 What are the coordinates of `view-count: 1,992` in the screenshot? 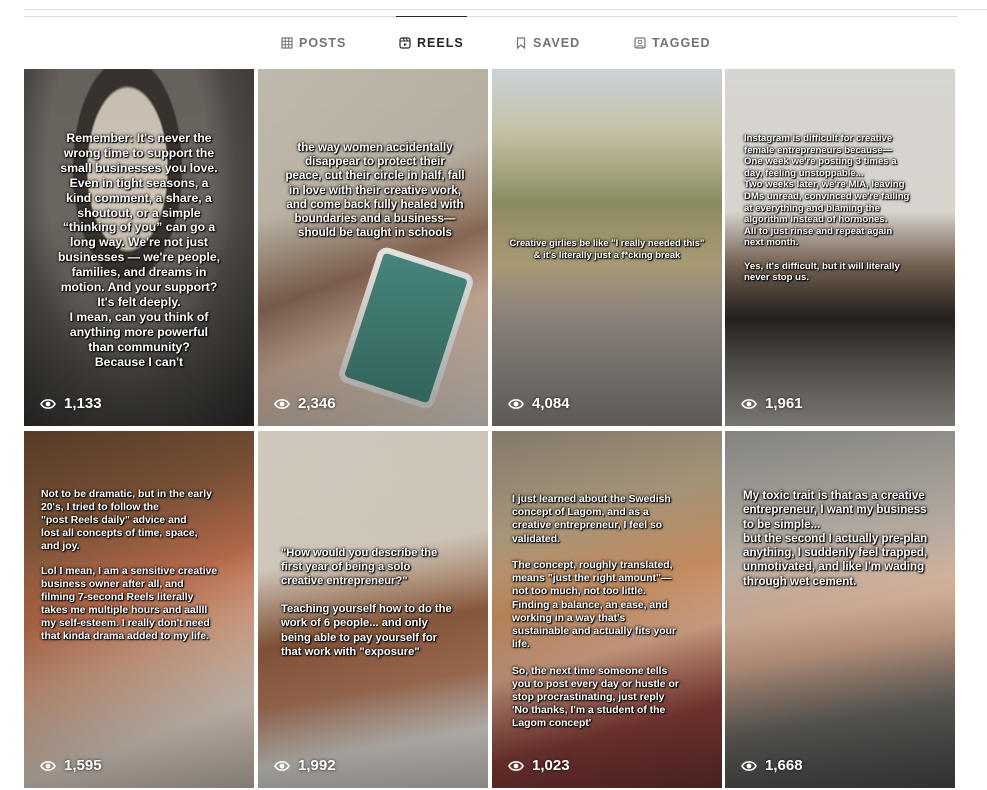 It's located at (305, 765).